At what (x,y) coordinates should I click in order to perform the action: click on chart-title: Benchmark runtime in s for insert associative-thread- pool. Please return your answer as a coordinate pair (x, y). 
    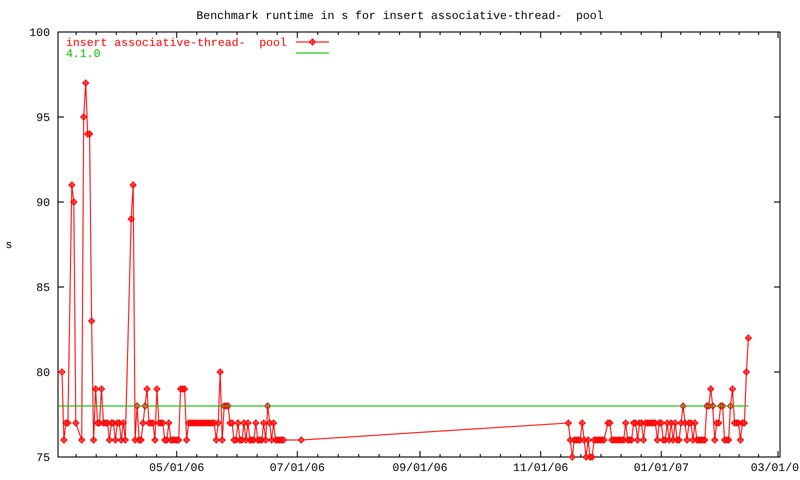
    Looking at the image, I should click on (400, 16).